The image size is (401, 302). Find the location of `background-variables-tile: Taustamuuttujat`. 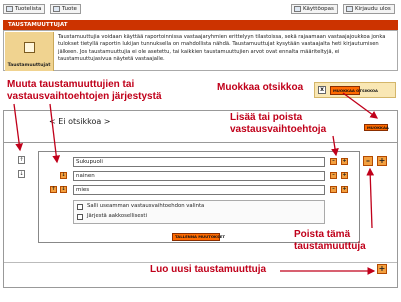

background-variables-tile: Taustamuuttujat is located at coordinates (29, 51).